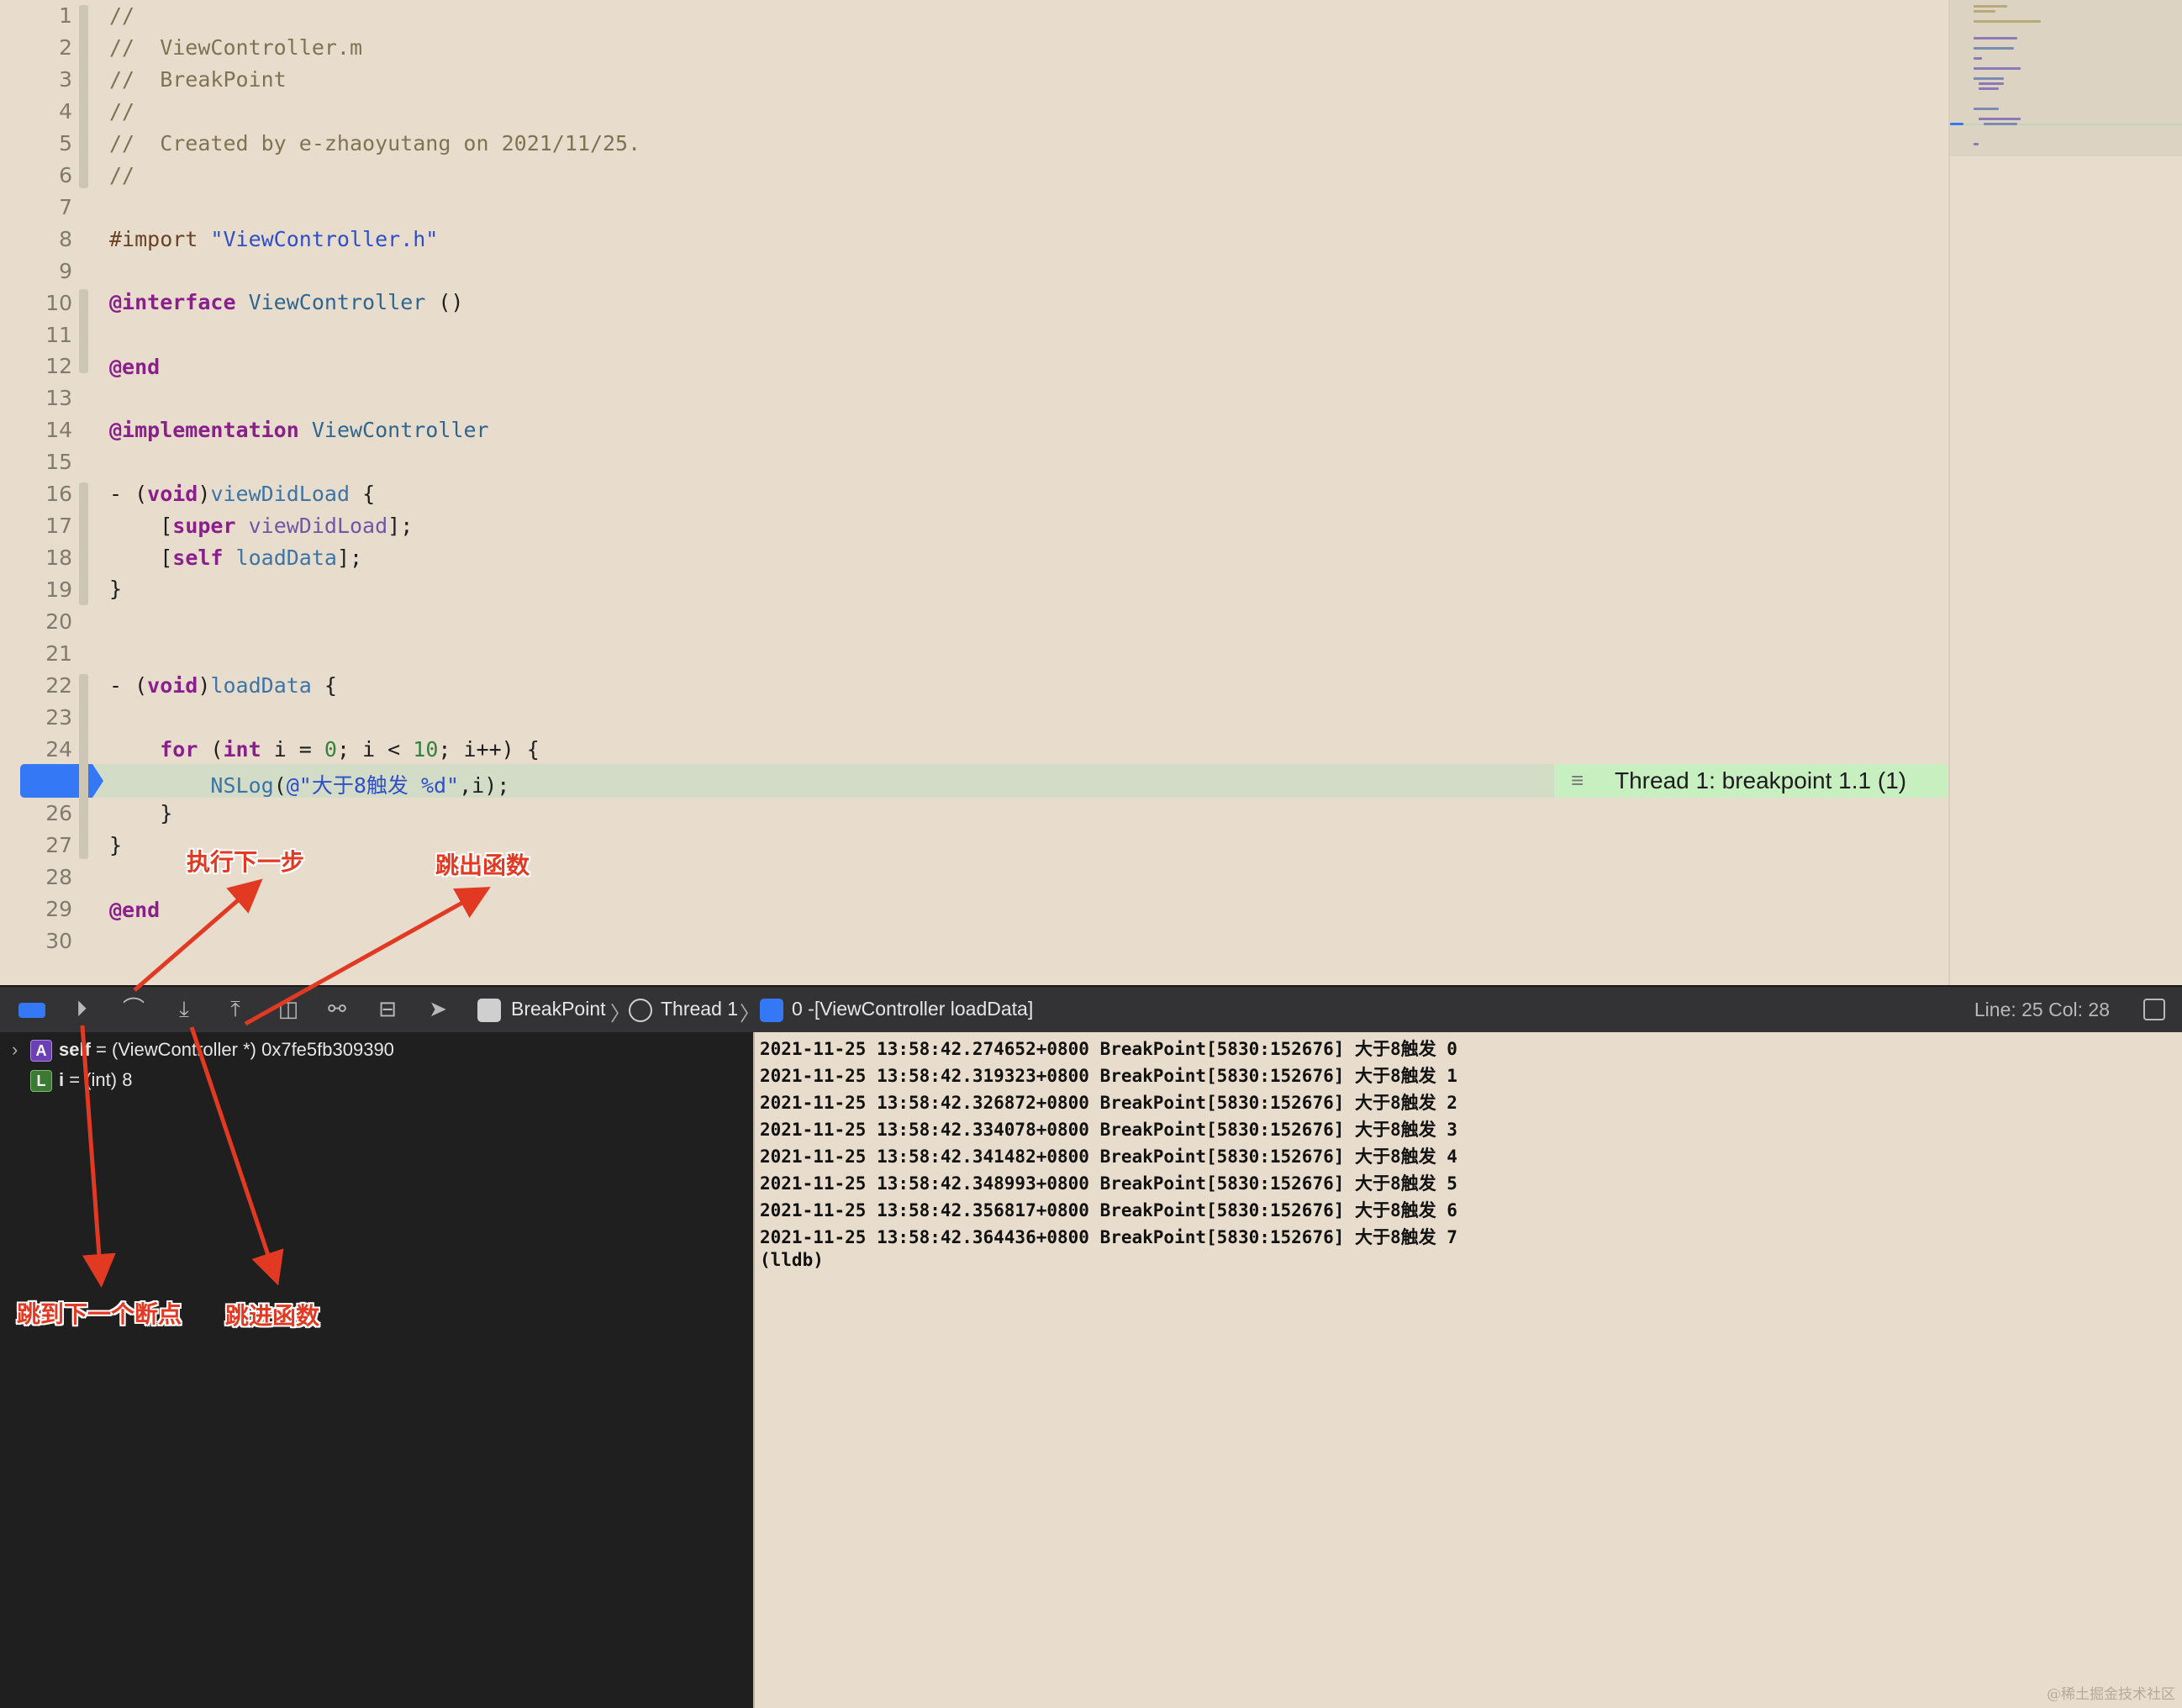  Describe the element at coordinates (235, 47) in the screenshot. I see `code-line-2: // ViewController.m` at that location.